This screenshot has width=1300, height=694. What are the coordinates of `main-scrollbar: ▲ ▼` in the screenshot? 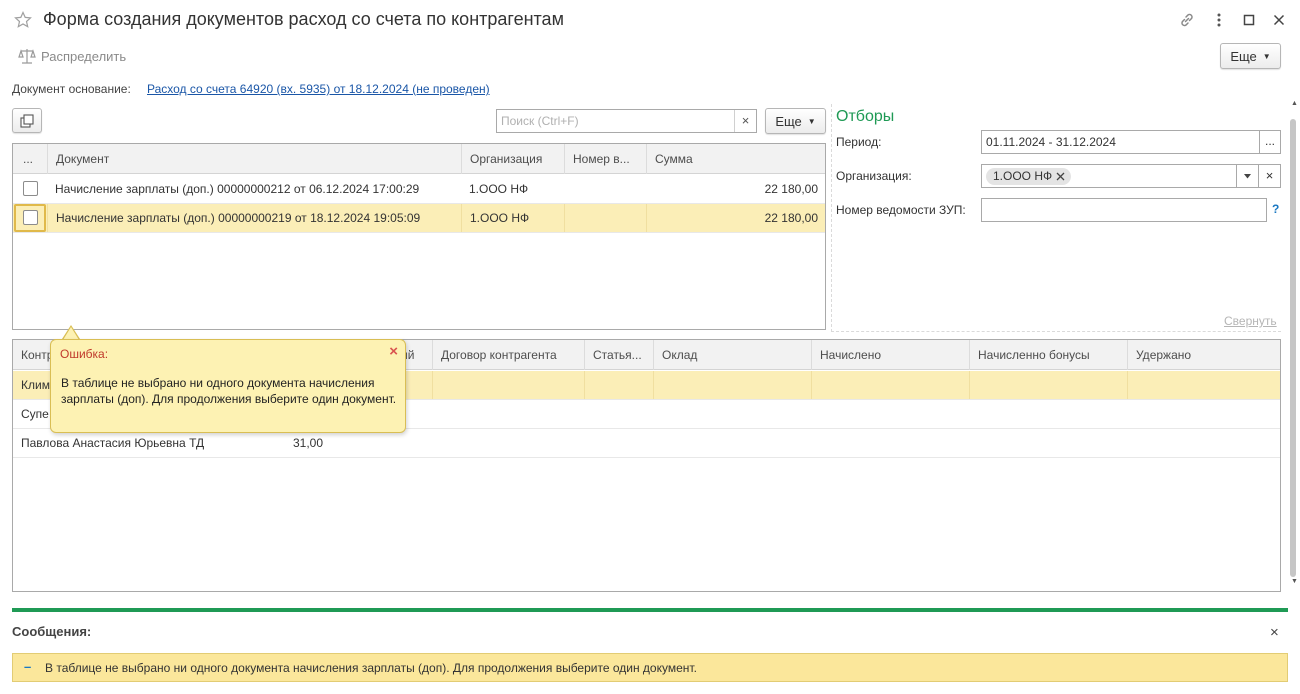 It's located at (1293, 345).